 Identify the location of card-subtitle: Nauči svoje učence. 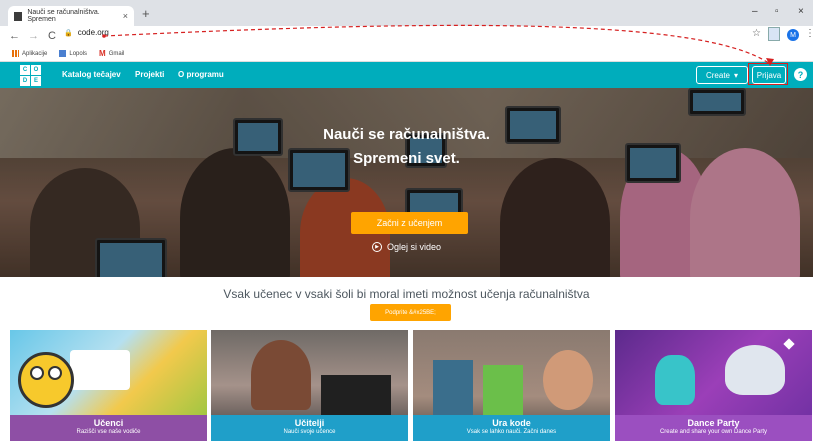
(309, 432).